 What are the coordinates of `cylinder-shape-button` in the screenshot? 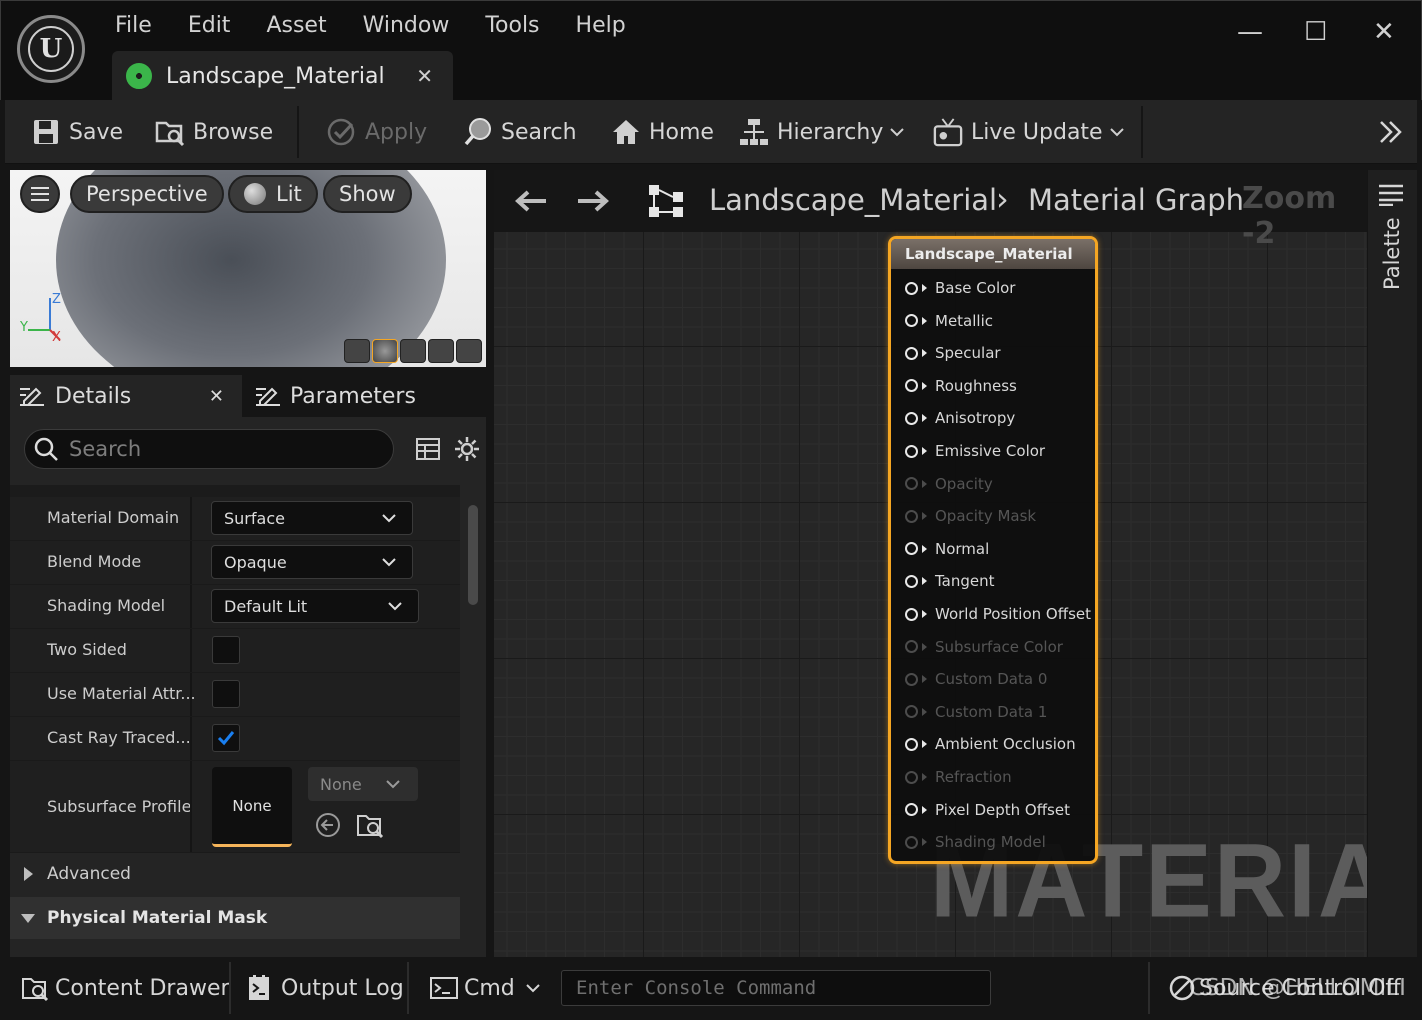 It's located at (357, 351).